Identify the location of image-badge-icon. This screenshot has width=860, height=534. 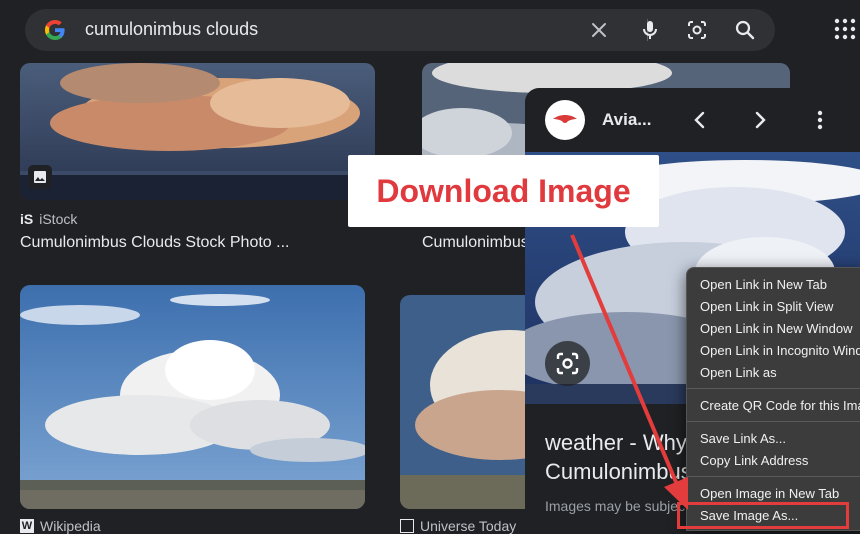
(40, 177).